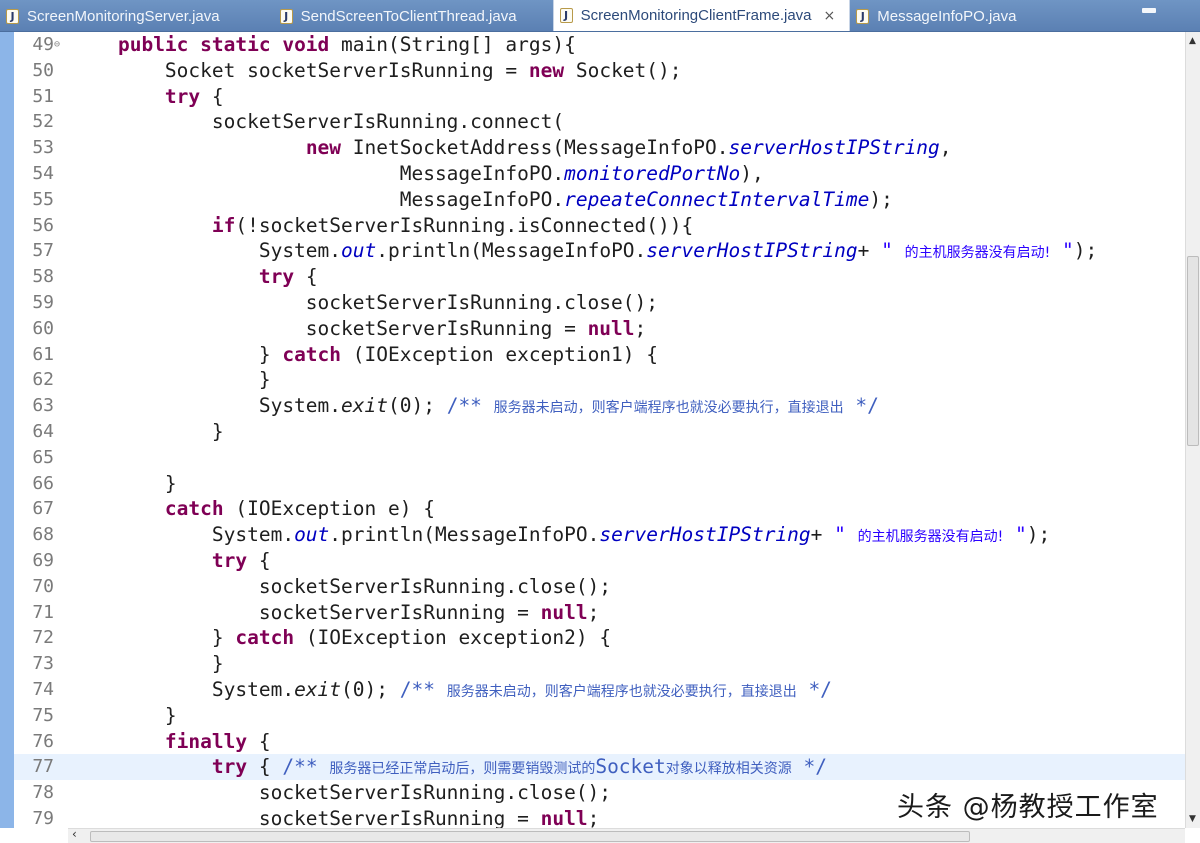  What do you see at coordinates (43, 251) in the screenshot?
I see `line-number: 57` at bounding box center [43, 251].